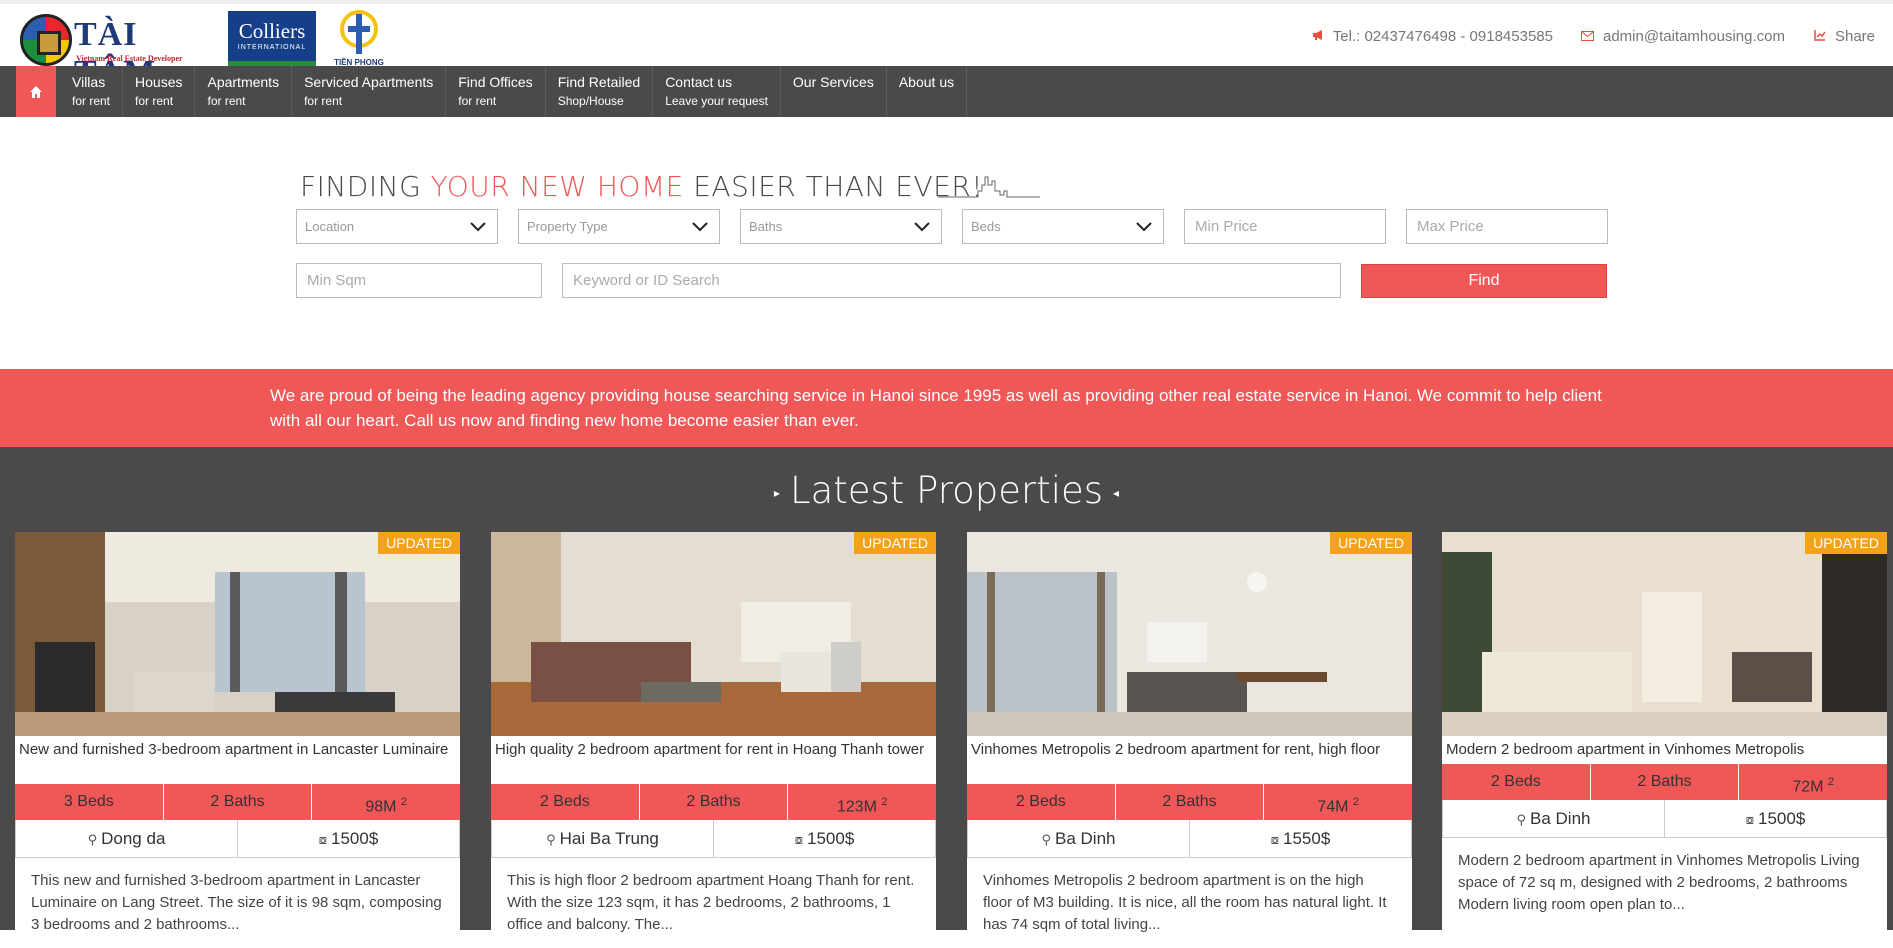  What do you see at coordinates (1318, 36) in the screenshot?
I see `megaphone-icon` at bounding box center [1318, 36].